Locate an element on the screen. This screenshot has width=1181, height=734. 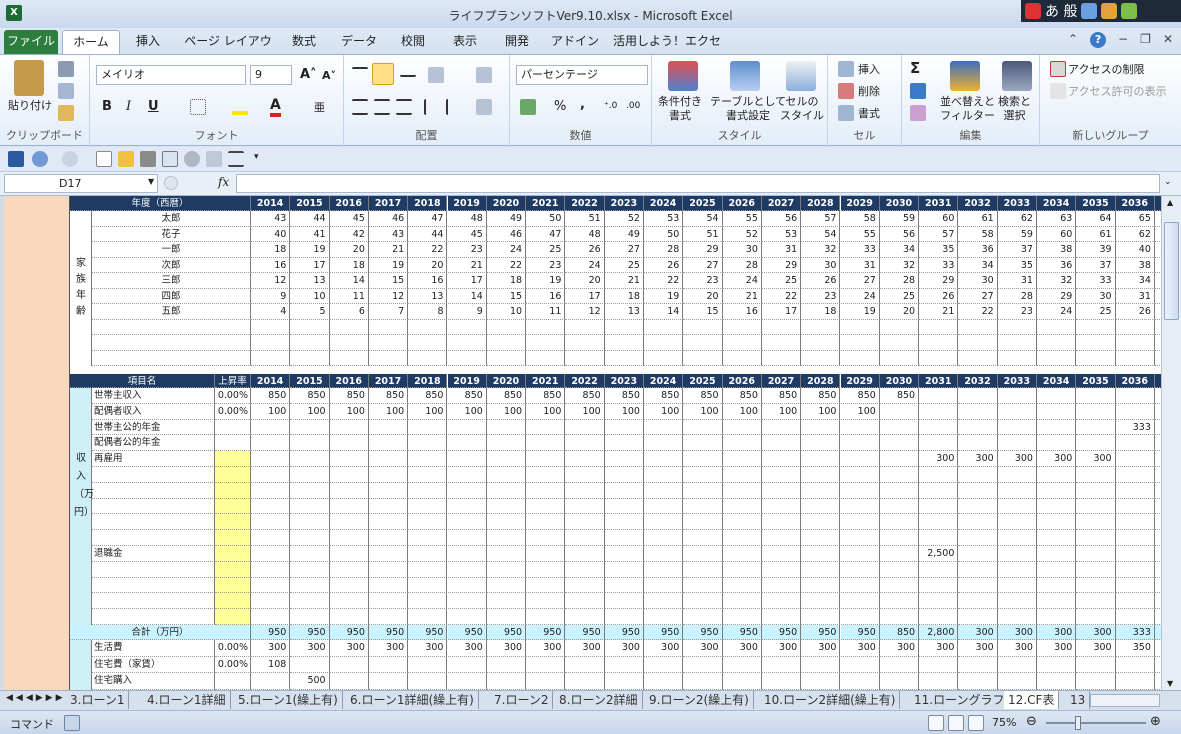
age-cell: 57 is located at coordinates (939, 234).